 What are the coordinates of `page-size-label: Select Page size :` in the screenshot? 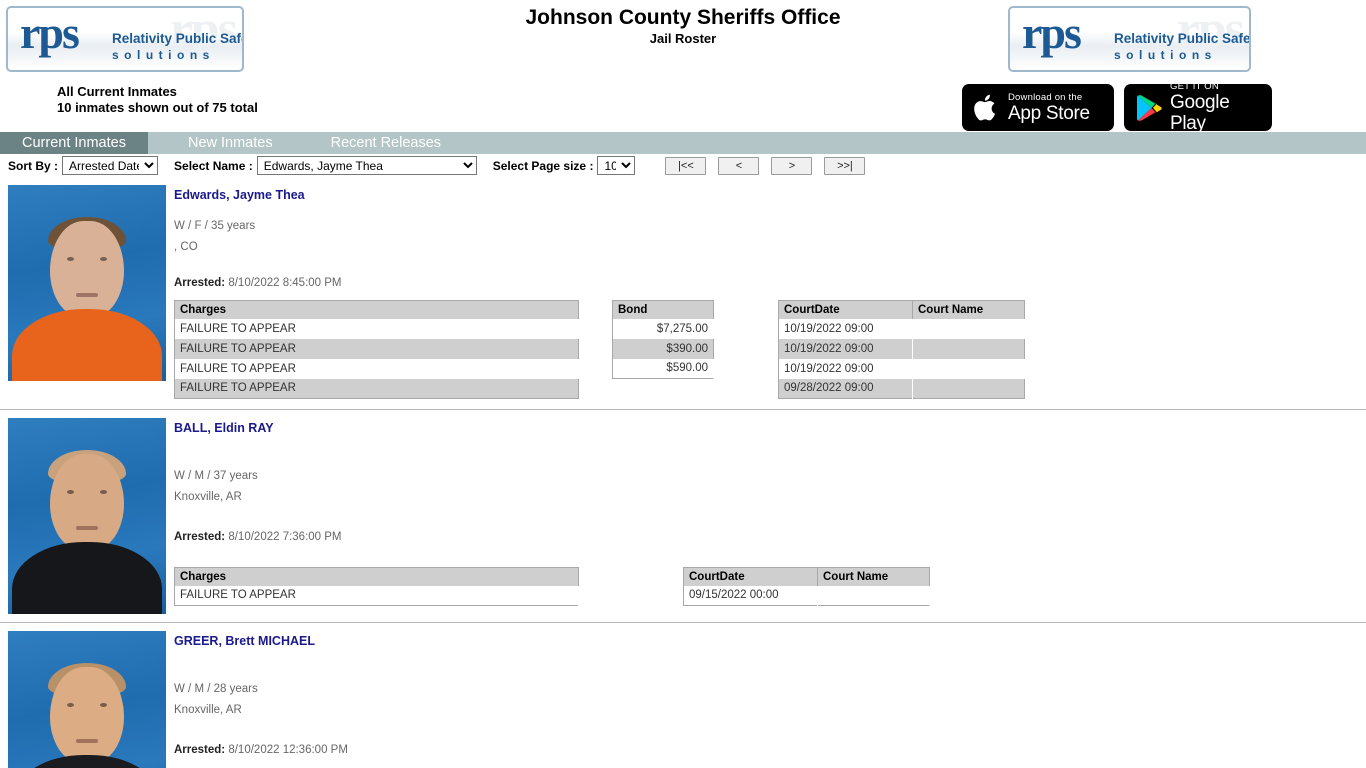 It's located at (543, 165).